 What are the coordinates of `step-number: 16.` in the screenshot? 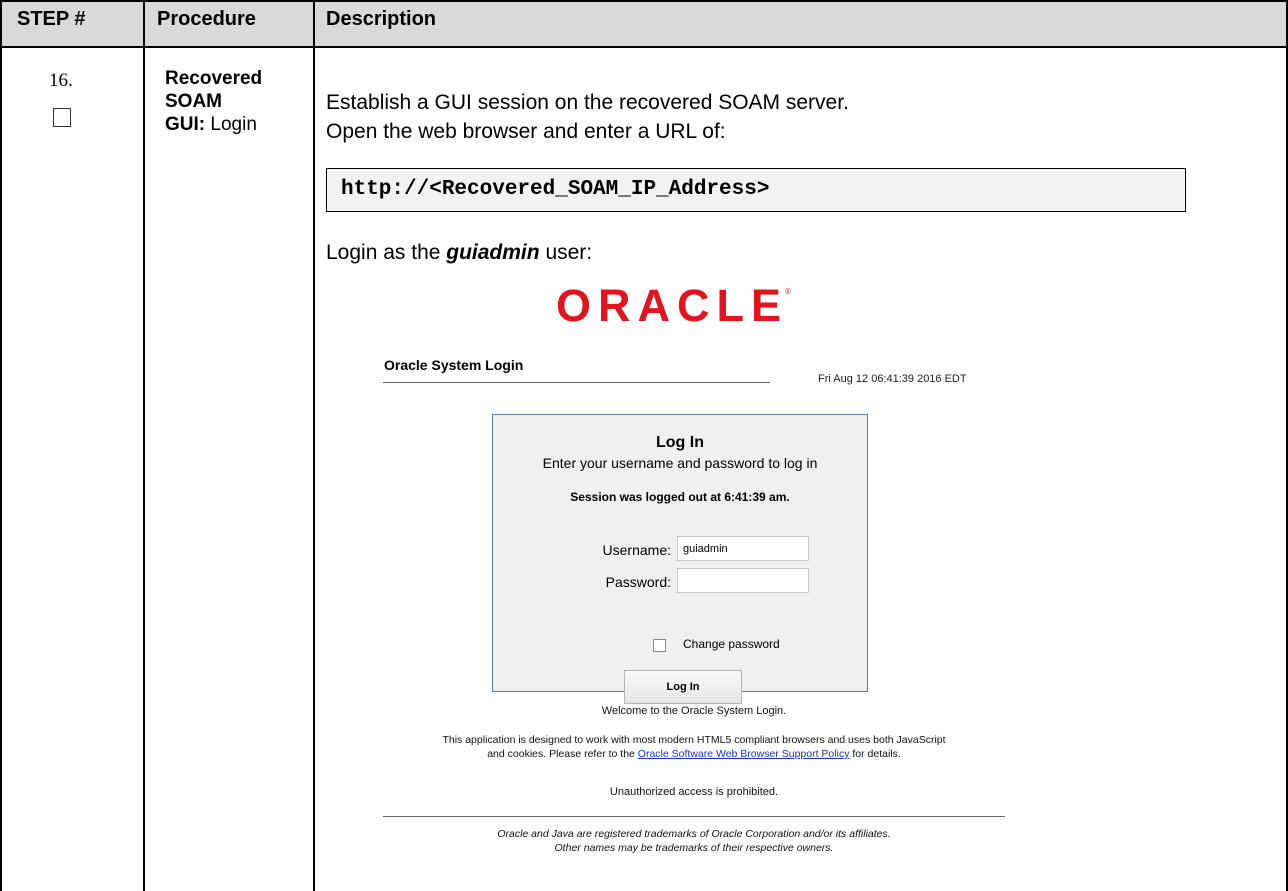 It's located at (61, 80).